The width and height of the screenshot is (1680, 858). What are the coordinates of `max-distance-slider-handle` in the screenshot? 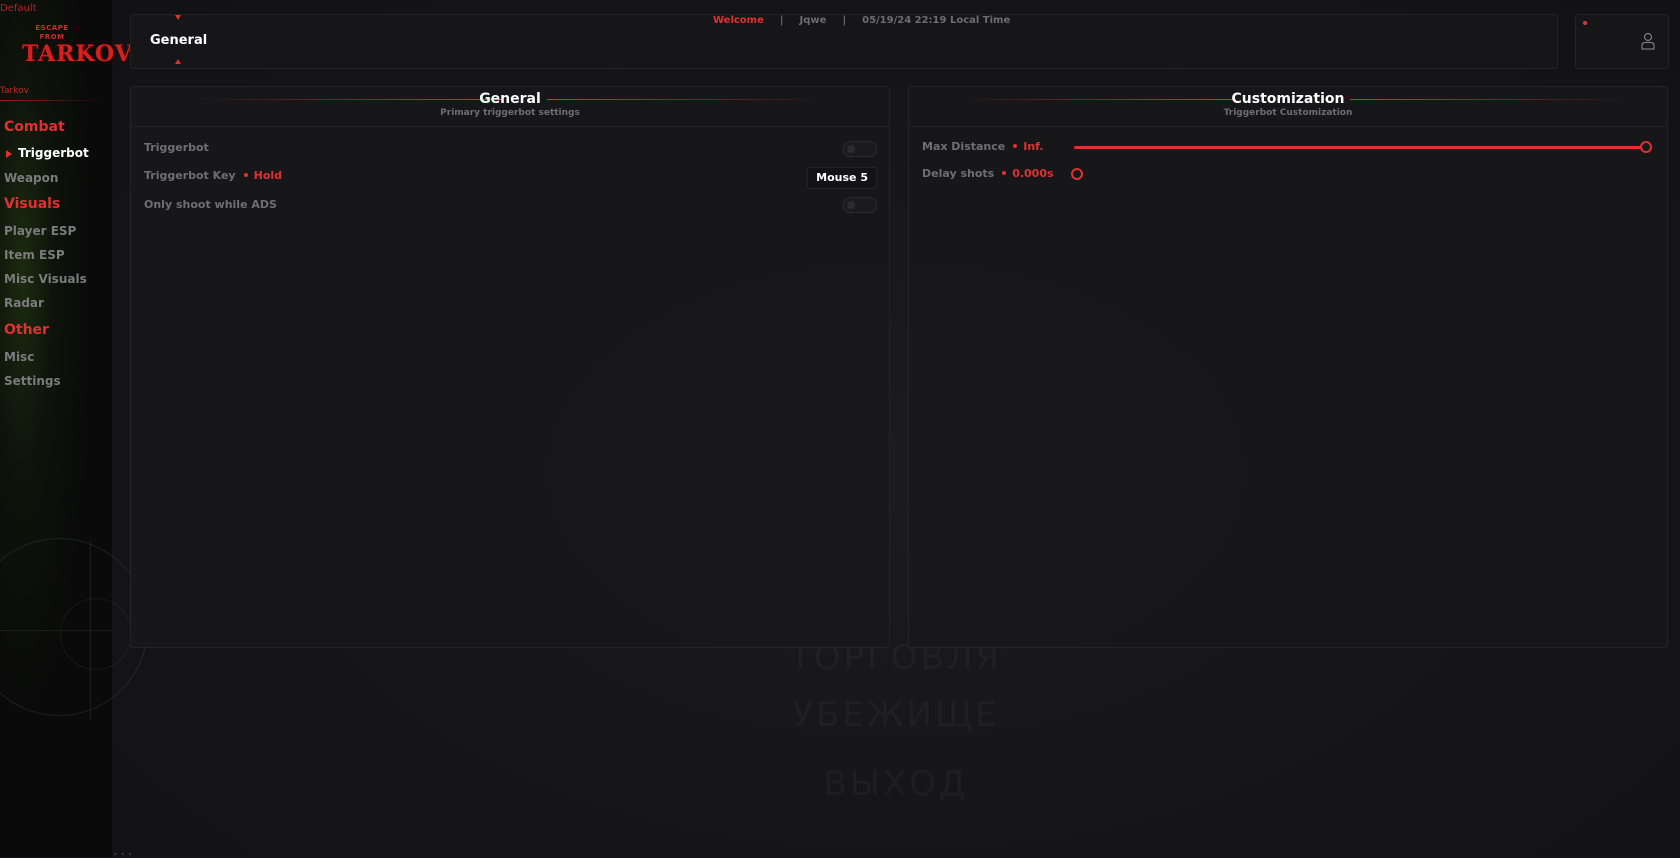 It's located at (1646, 147).